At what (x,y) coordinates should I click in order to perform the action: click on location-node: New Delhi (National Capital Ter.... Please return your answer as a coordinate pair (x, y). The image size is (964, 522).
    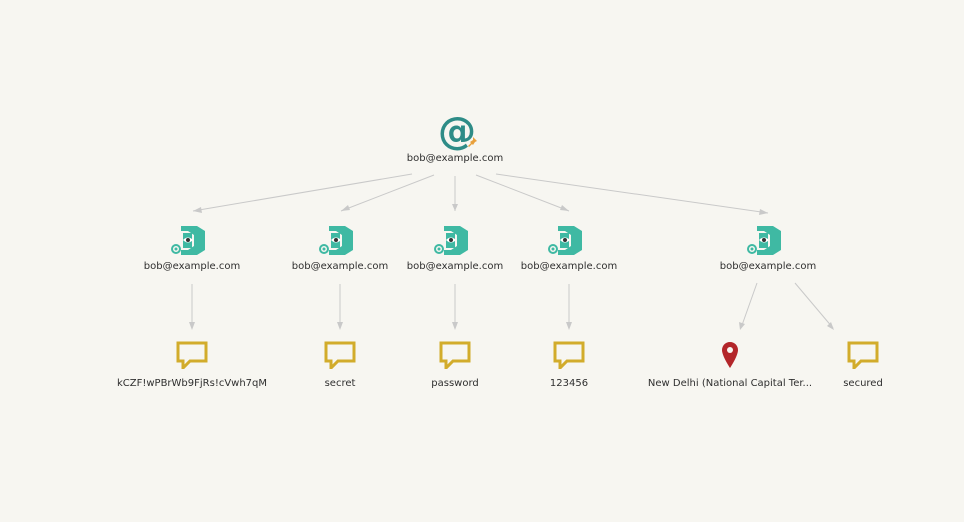
    Looking at the image, I should click on (730, 367).